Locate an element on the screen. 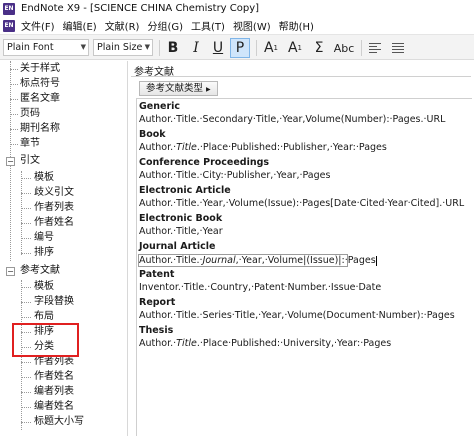  tree-item-citation-author-name: 作者姓名 is located at coordinates (54, 223).